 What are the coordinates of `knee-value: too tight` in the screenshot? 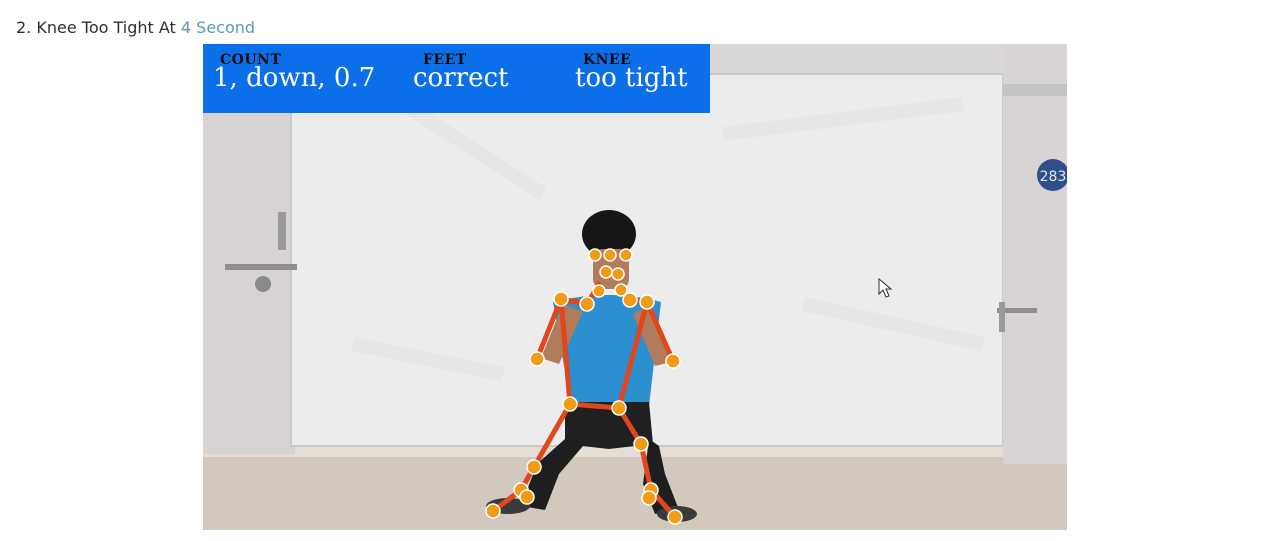 It's located at (631, 78).